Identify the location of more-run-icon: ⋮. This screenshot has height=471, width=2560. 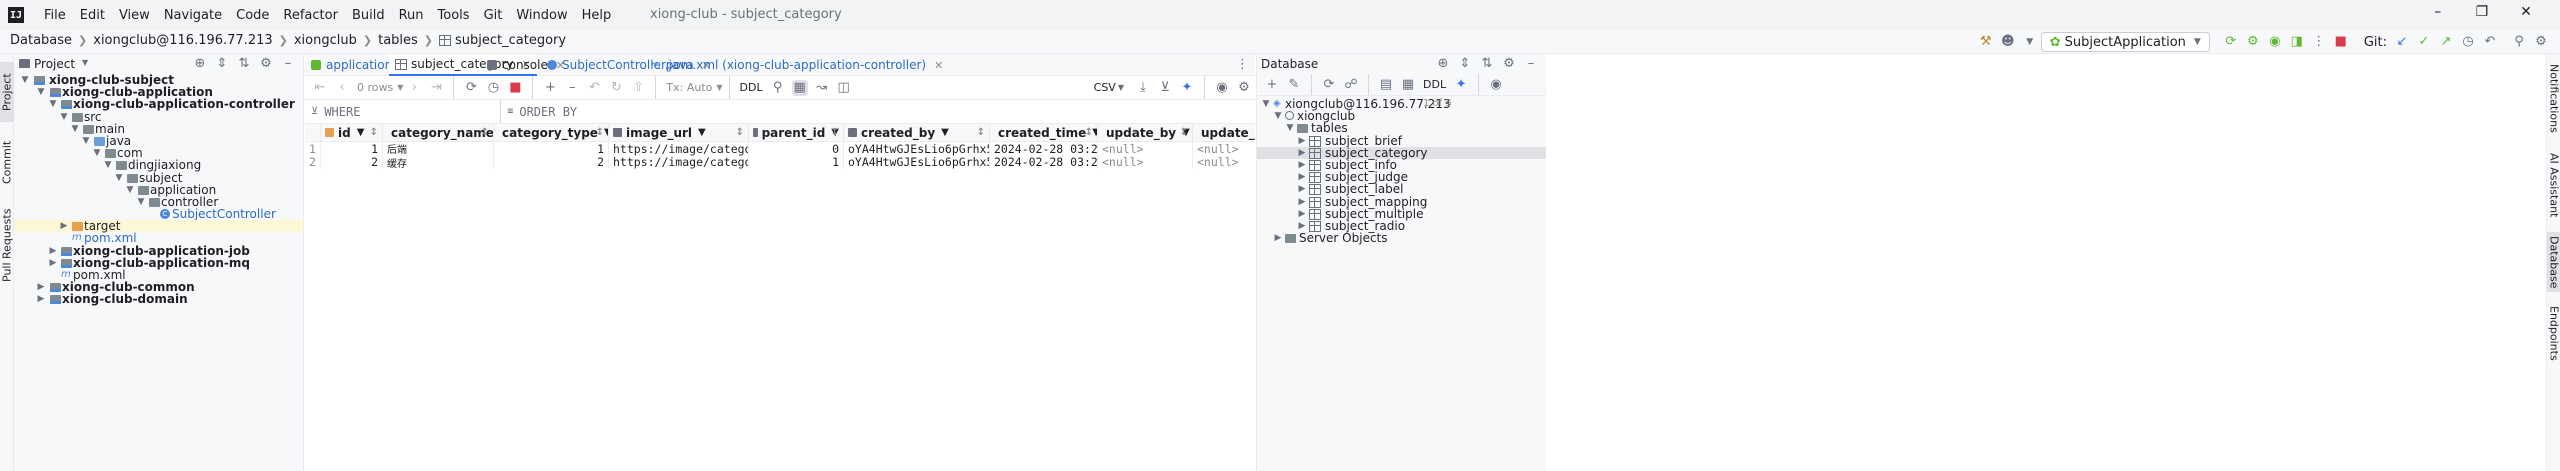
(2319, 42).